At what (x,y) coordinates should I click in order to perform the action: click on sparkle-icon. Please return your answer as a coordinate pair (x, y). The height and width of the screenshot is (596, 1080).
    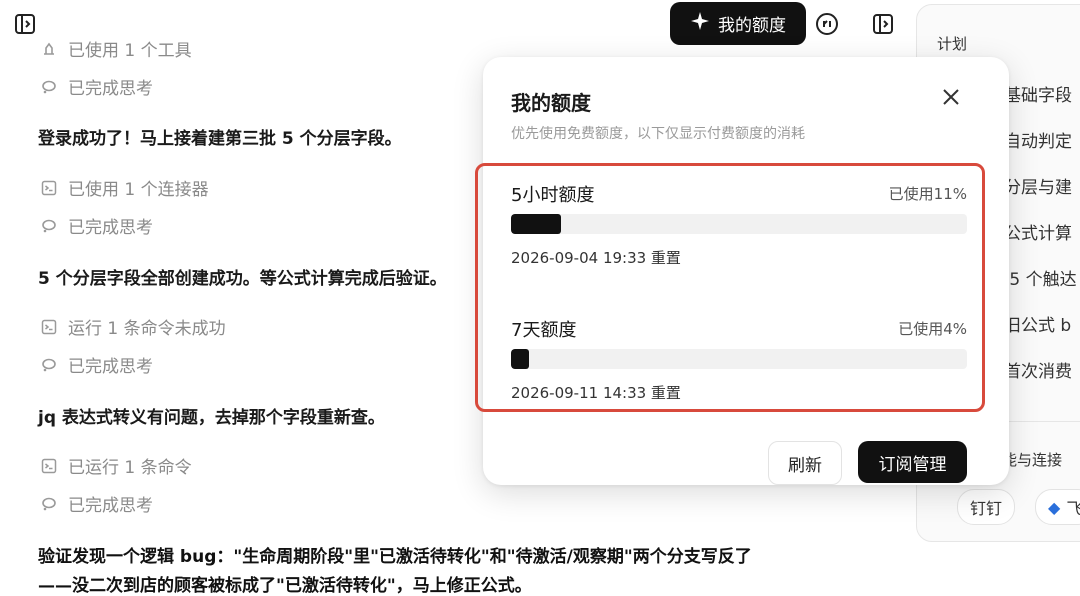
    Looking at the image, I should click on (700, 23).